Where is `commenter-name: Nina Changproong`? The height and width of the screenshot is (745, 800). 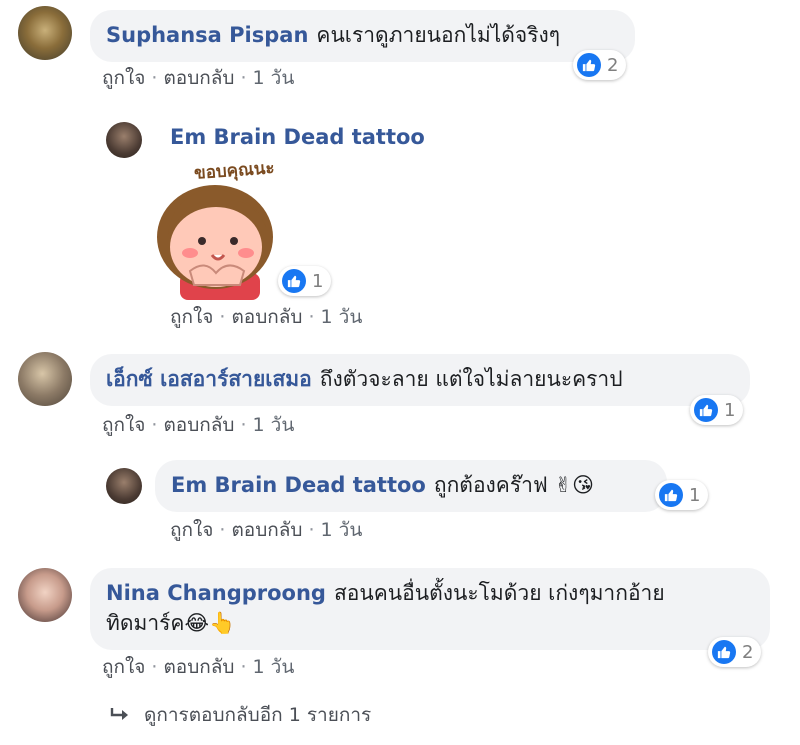 commenter-name: Nina Changproong is located at coordinates (216, 593).